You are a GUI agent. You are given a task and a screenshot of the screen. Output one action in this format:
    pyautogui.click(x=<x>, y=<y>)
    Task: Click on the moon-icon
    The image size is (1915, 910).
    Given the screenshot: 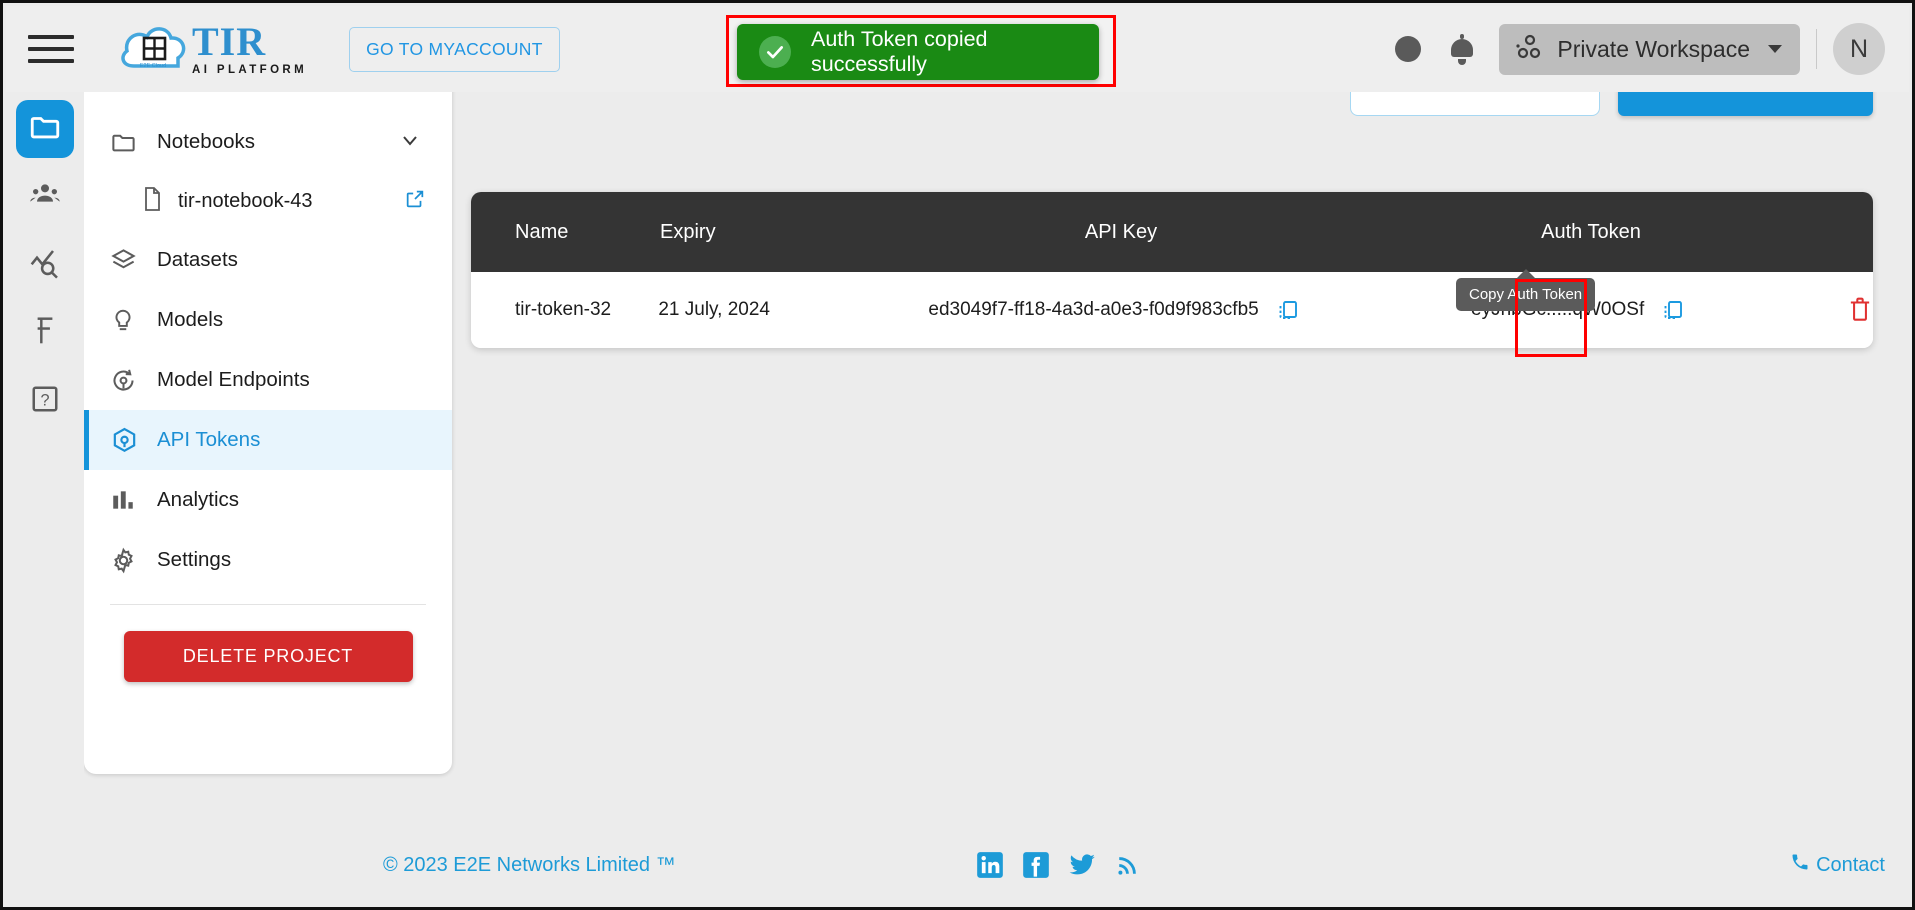 What is the action you would take?
    pyautogui.click(x=1408, y=49)
    